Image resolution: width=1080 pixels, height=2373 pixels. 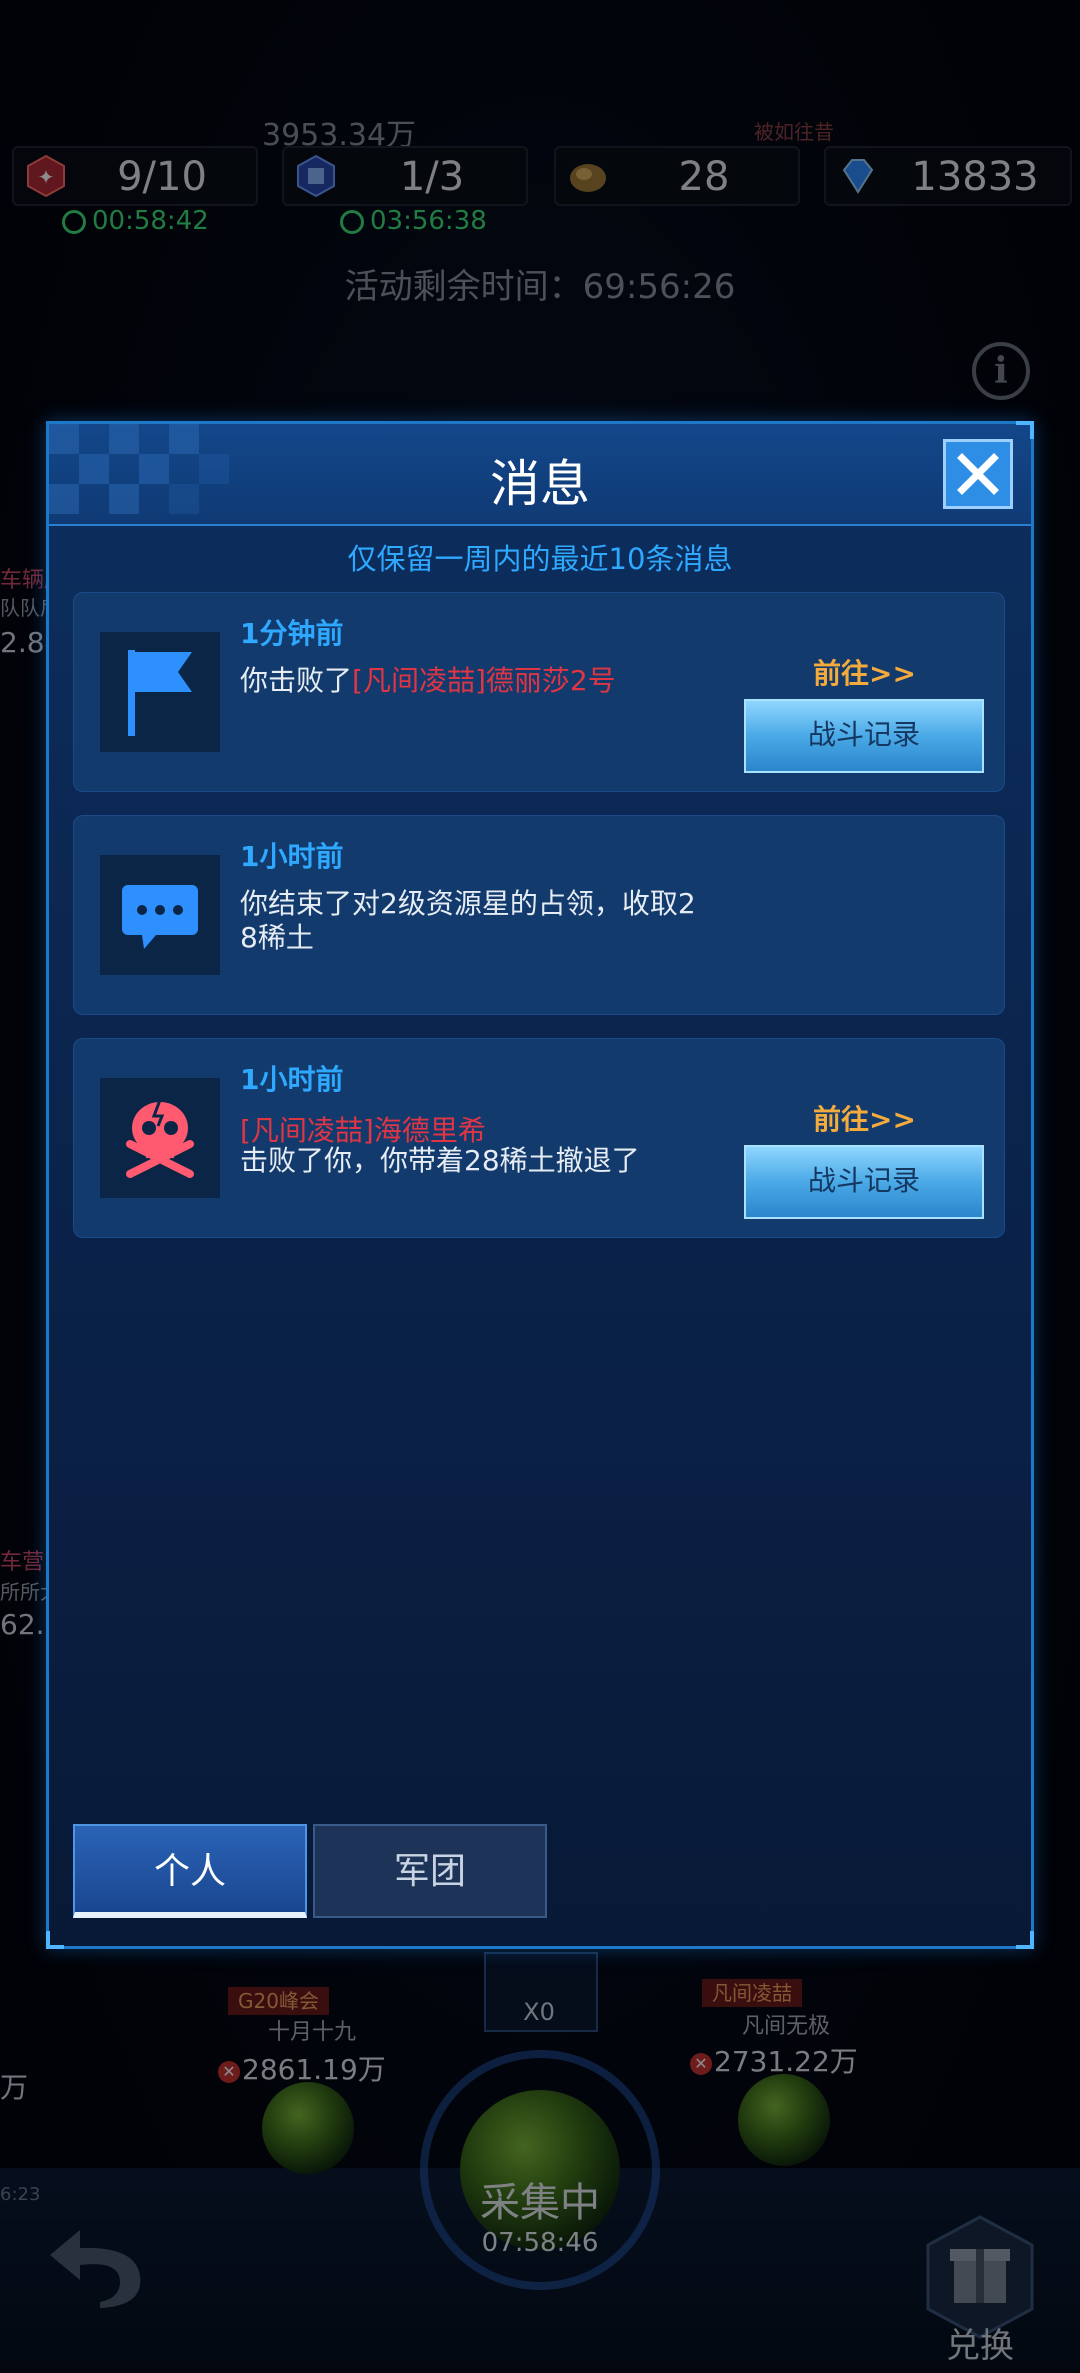 I want to click on dialog-title: 消息, so click(x=540, y=484).